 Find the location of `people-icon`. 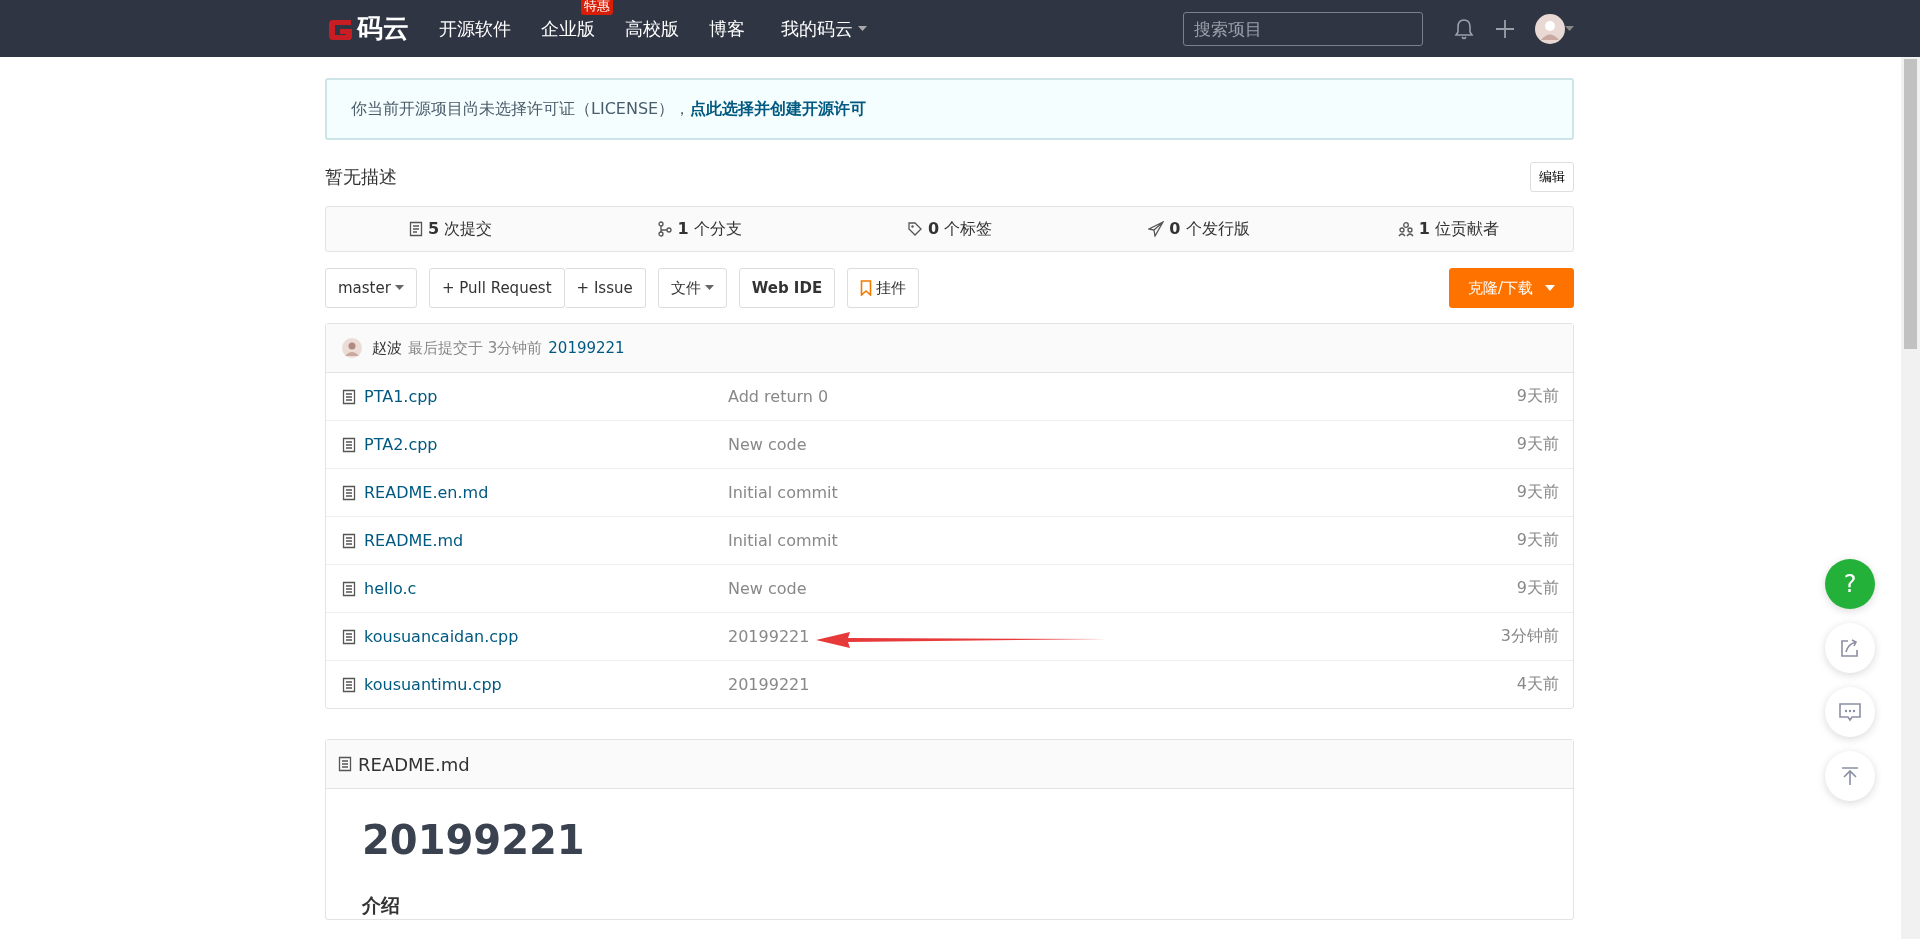

people-icon is located at coordinates (1405, 229).